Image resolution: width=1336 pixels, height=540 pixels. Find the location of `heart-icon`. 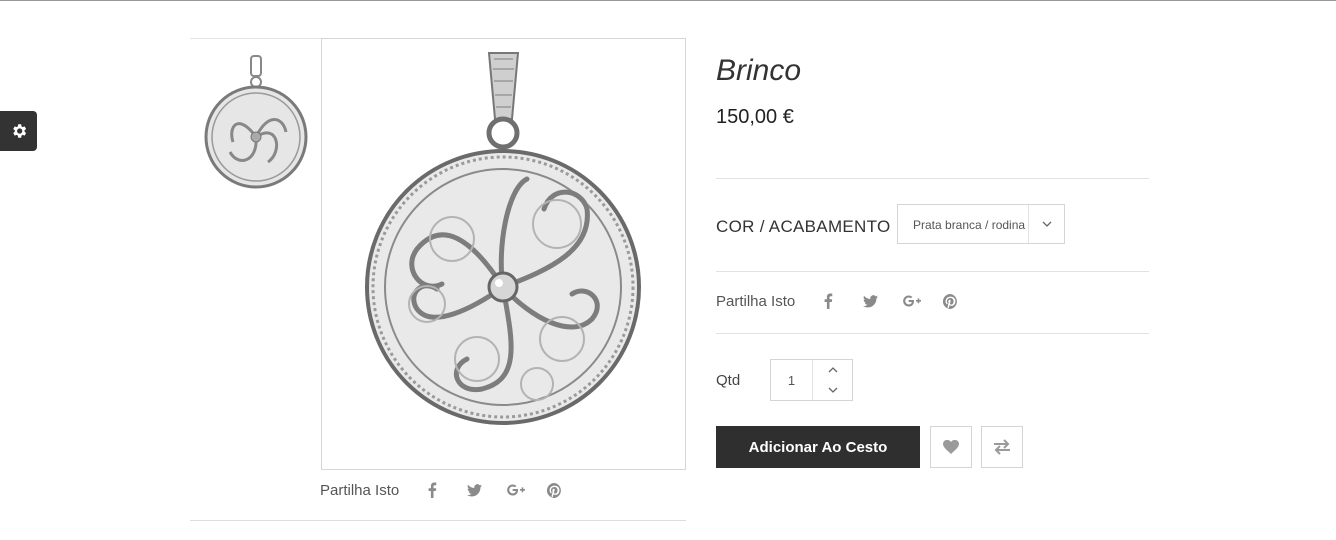

heart-icon is located at coordinates (951, 447).